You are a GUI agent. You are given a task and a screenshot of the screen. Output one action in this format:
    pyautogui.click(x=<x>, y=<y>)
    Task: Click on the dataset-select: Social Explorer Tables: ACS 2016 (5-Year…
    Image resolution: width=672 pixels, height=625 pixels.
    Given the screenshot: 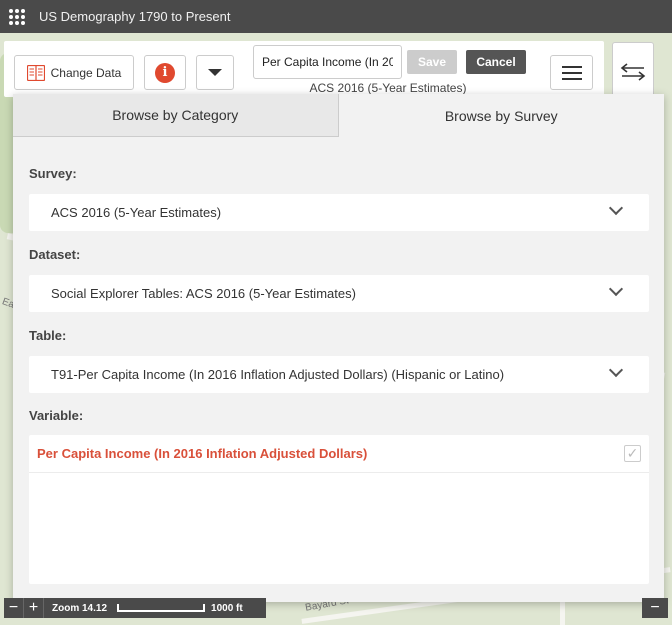 What is the action you would take?
    pyautogui.click(x=339, y=293)
    